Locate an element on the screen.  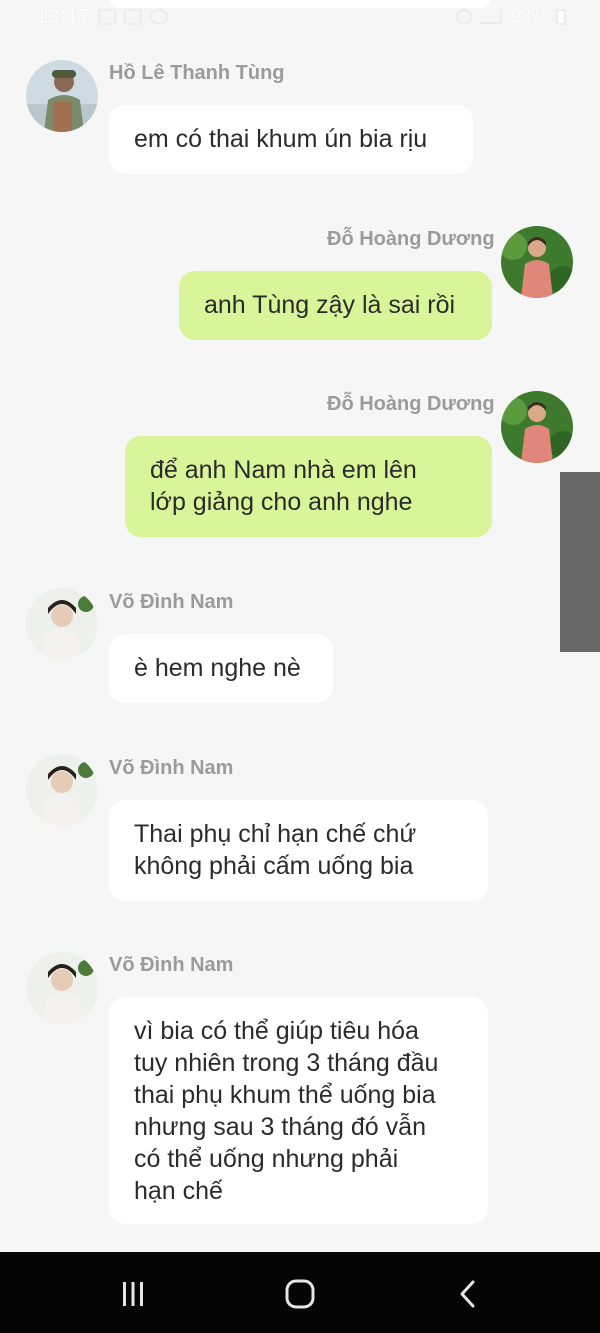
message-line: có thể uống nhưng phải is located at coordinates (266, 1159).